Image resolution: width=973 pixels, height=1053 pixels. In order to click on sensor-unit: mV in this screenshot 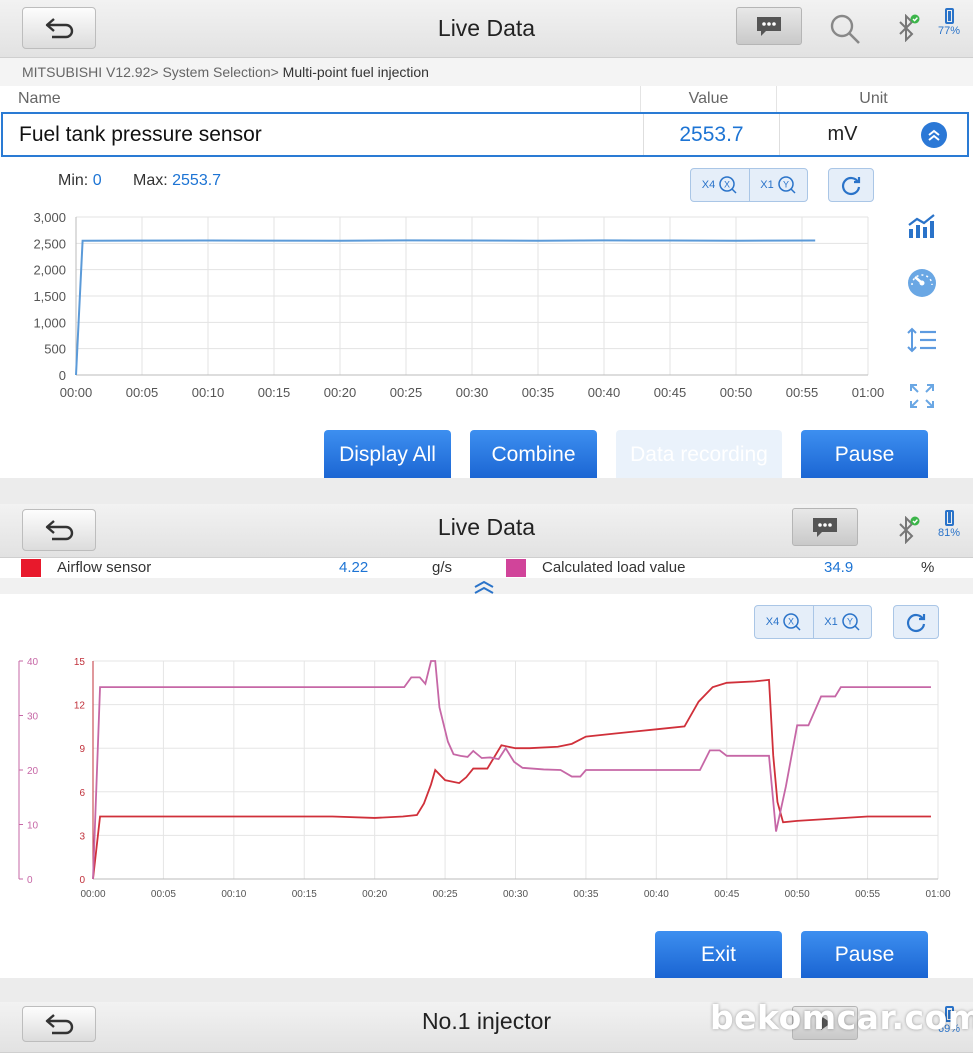, I will do `click(842, 134)`.